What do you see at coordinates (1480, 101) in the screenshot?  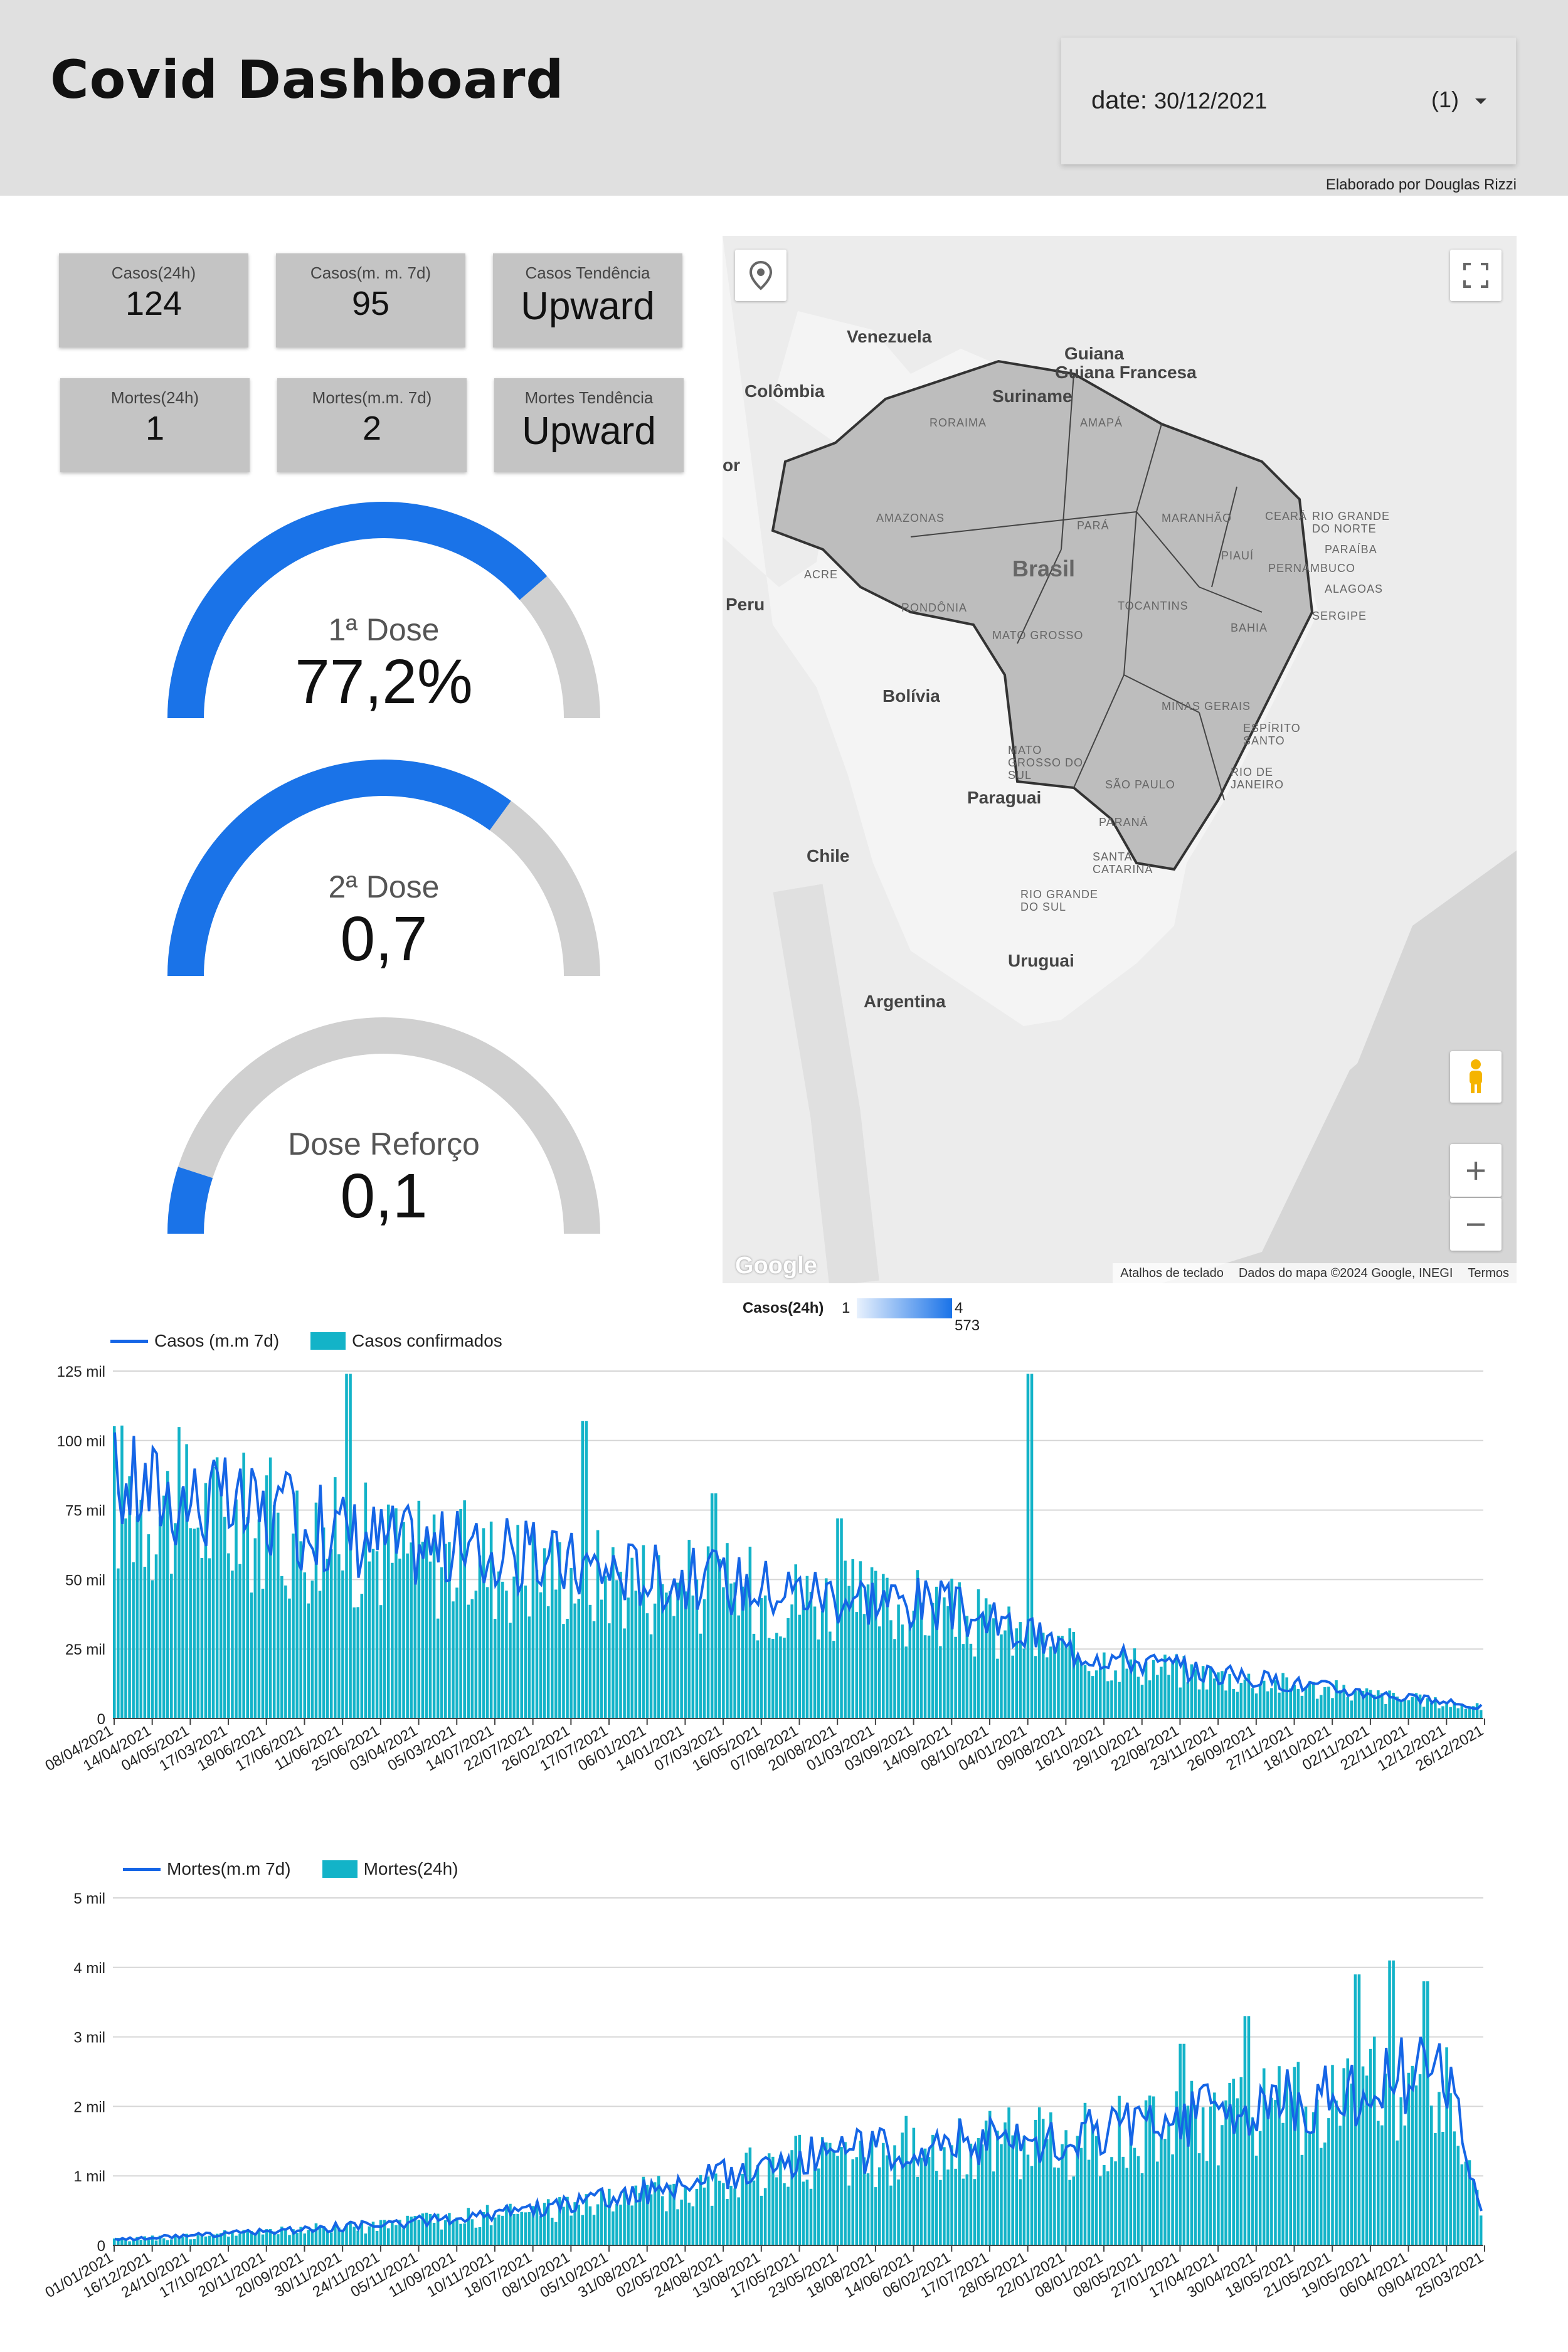 I see `chevron-down-icon` at bounding box center [1480, 101].